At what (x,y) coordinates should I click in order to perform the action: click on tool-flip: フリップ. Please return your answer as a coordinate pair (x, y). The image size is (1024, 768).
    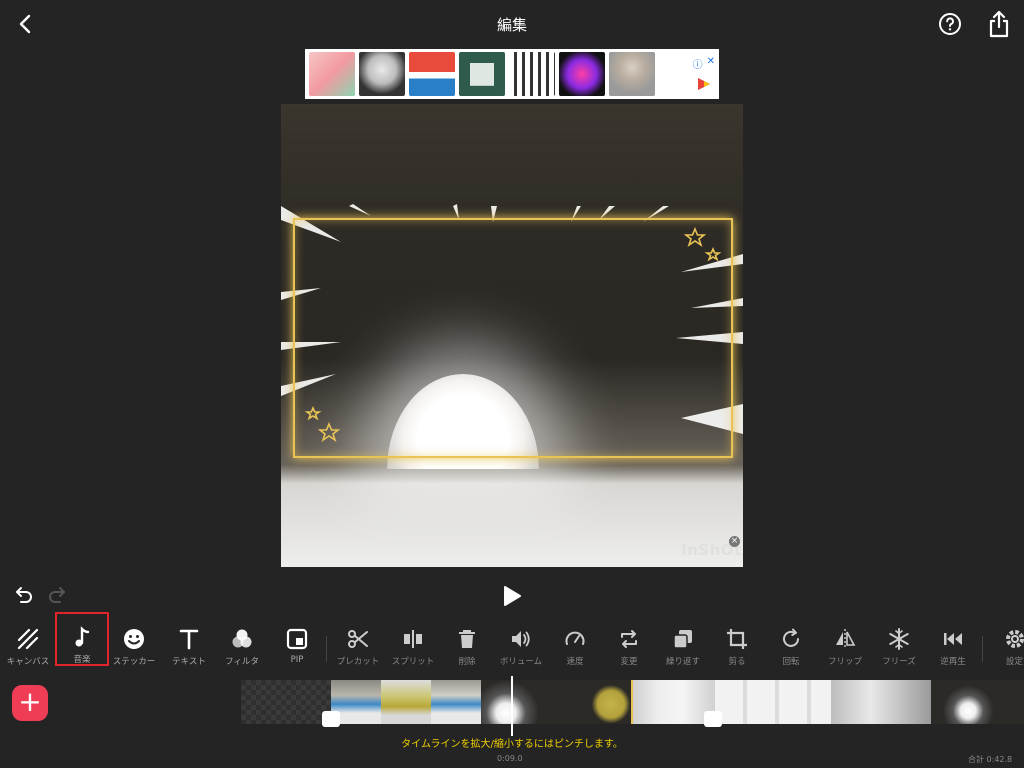
    Looking at the image, I should click on (845, 648).